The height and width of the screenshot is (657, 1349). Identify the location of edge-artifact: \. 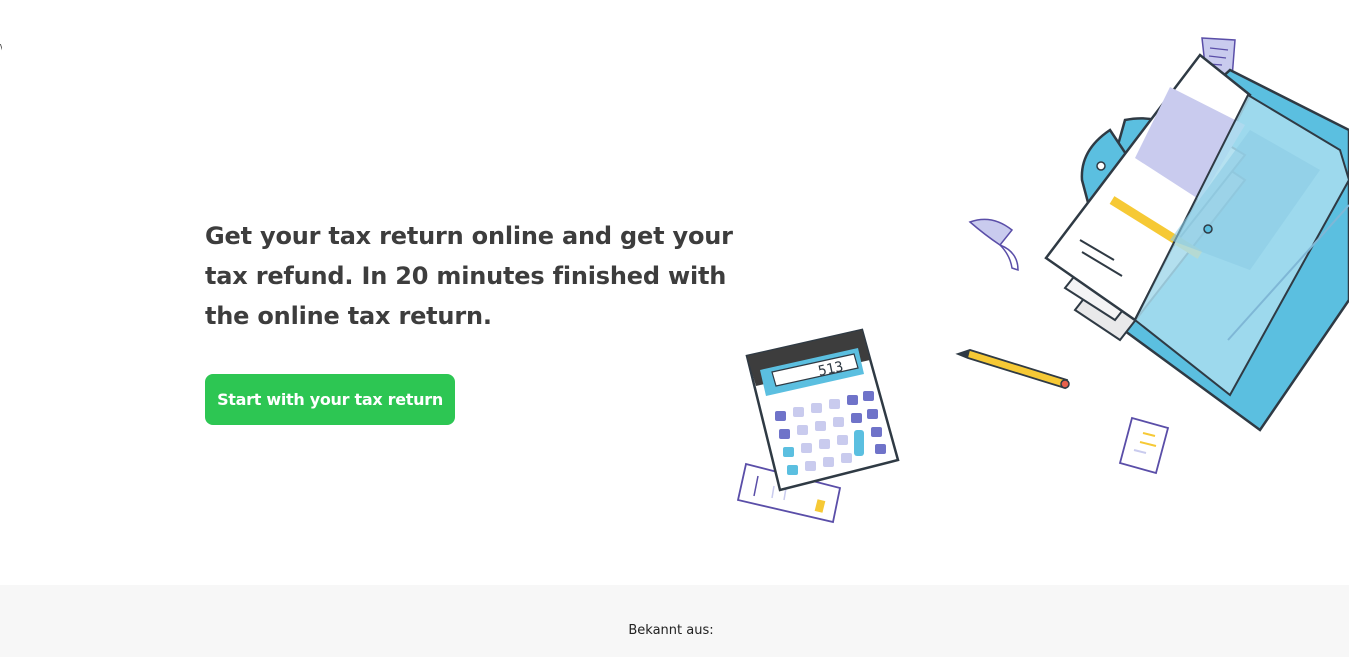
(1, 49).